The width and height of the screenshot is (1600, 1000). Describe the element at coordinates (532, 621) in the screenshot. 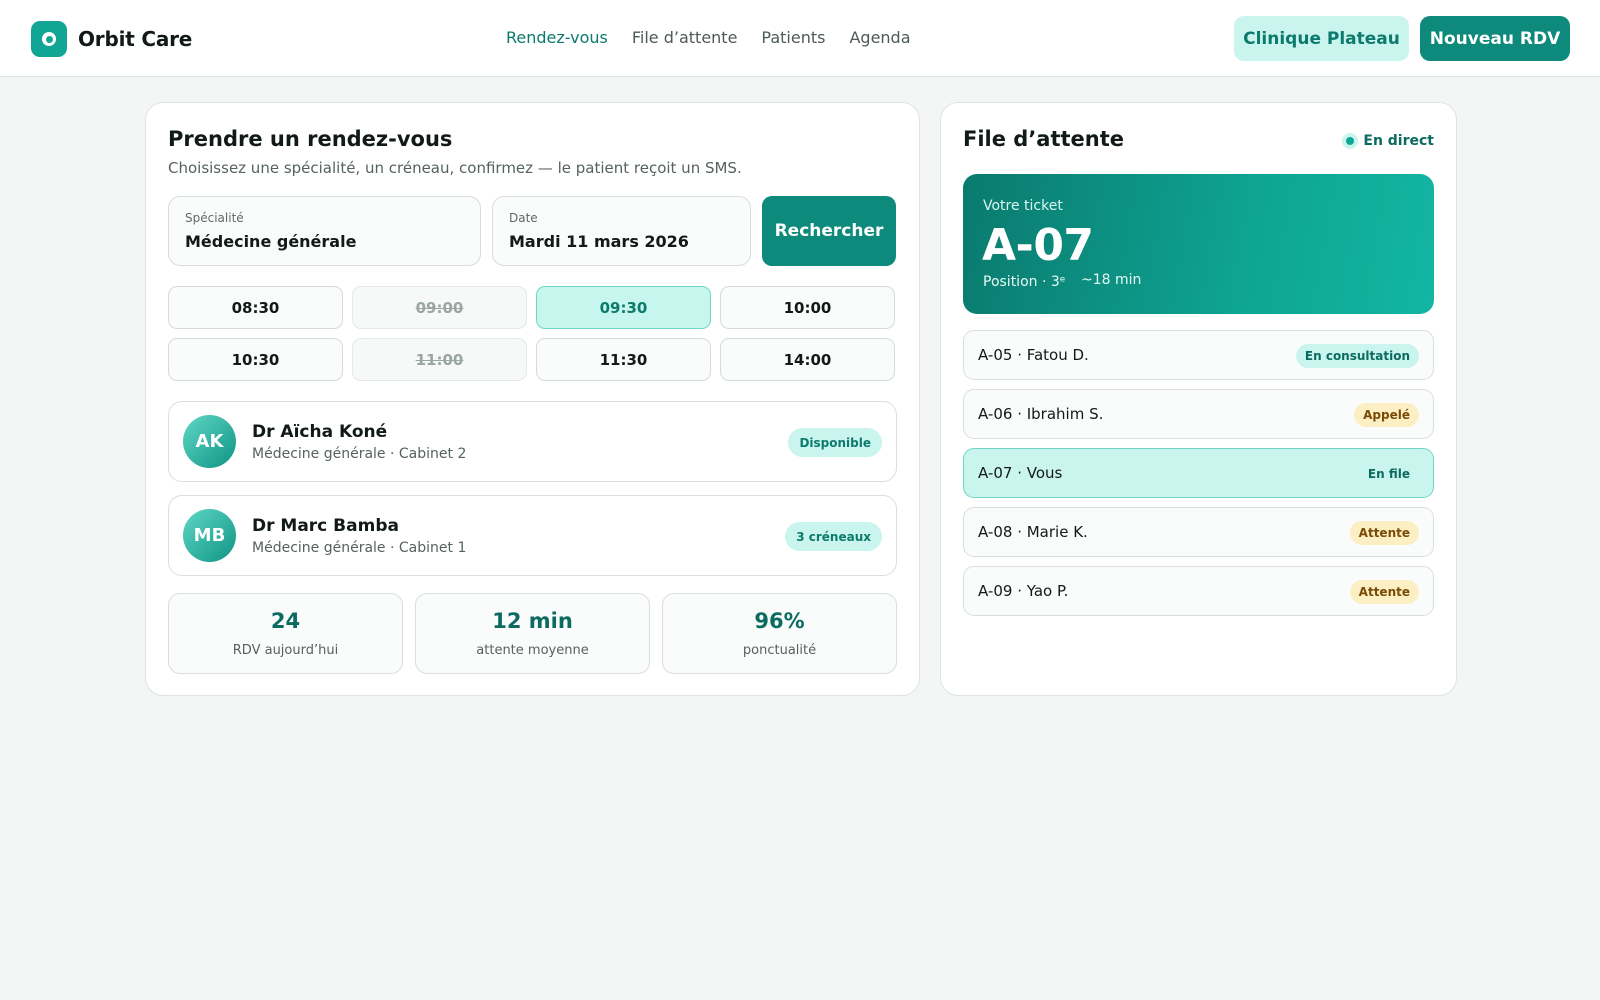

I see `stat-value: 12 min` at that location.